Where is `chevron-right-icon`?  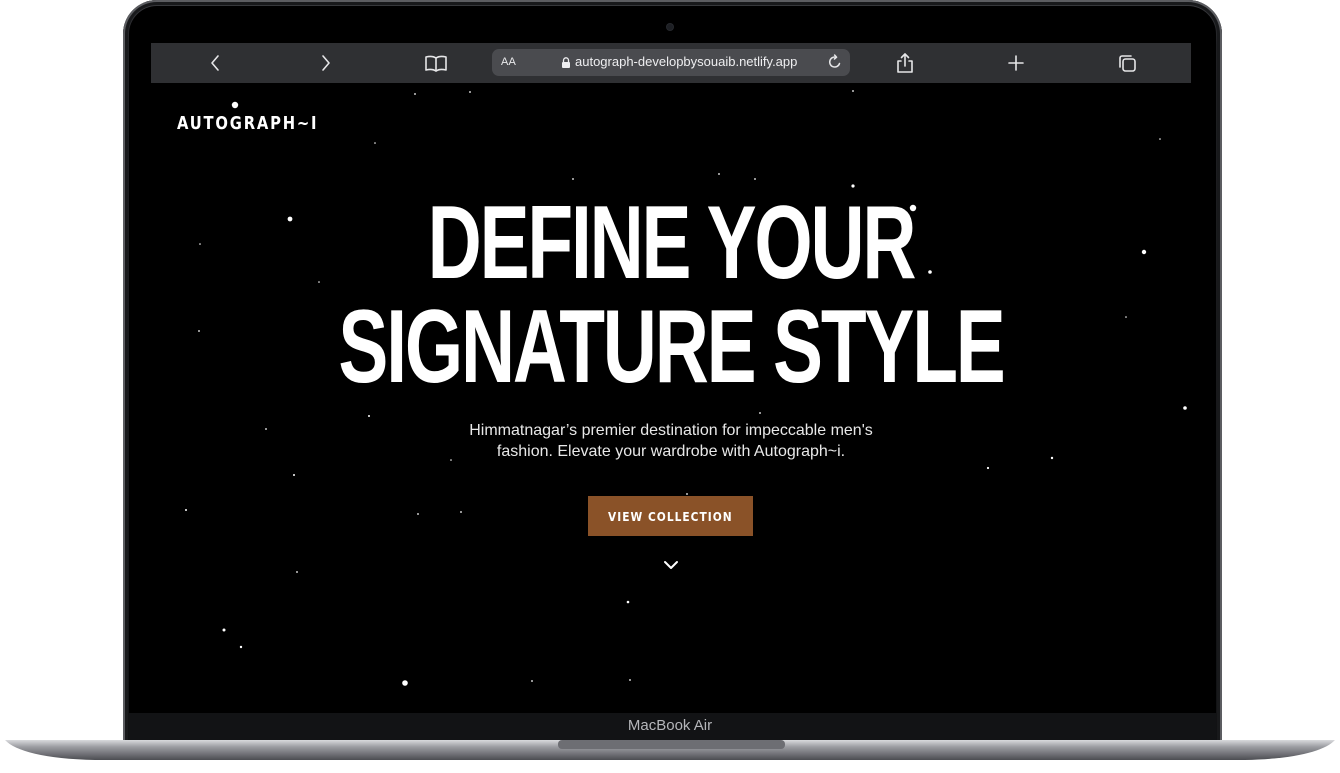 chevron-right-icon is located at coordinates (326, 63).